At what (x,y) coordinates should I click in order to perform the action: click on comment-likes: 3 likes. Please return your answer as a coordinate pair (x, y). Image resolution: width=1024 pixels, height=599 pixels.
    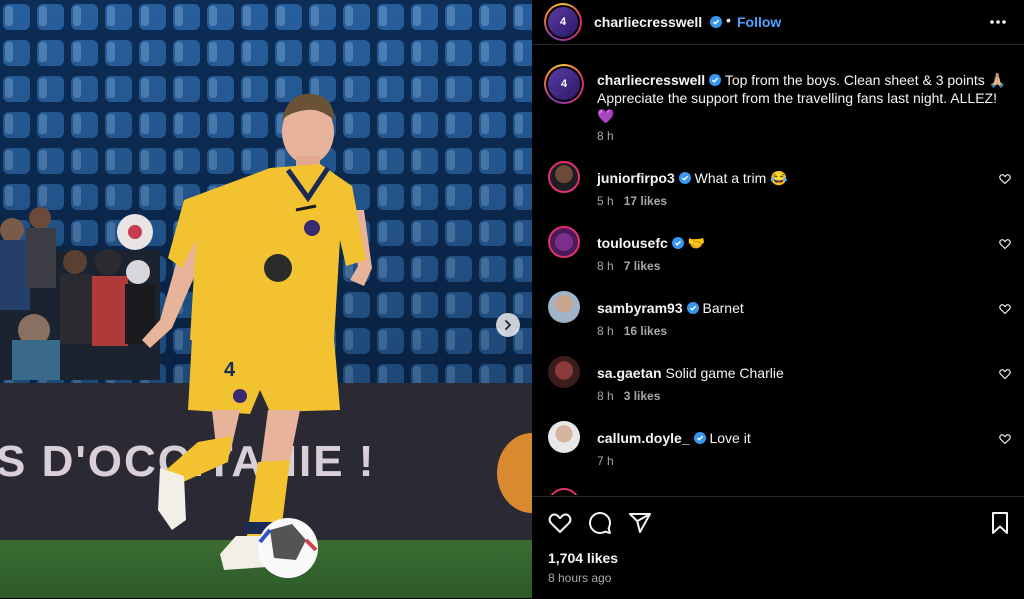
    Looking at the image, I should click on (642, 396).